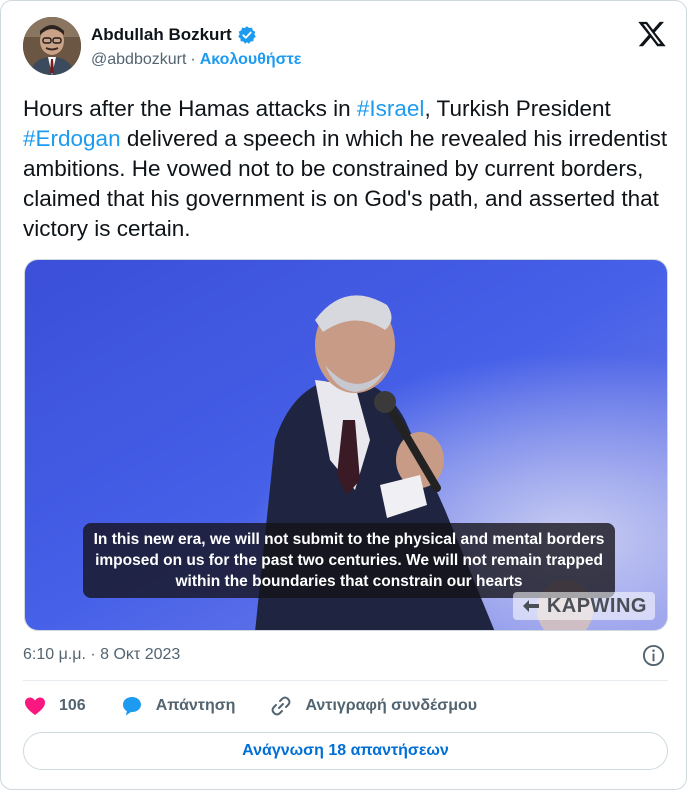  Describe the element at coordinates (132, 706) in the screenshot. I see `reply-bubble-icon` at that location.